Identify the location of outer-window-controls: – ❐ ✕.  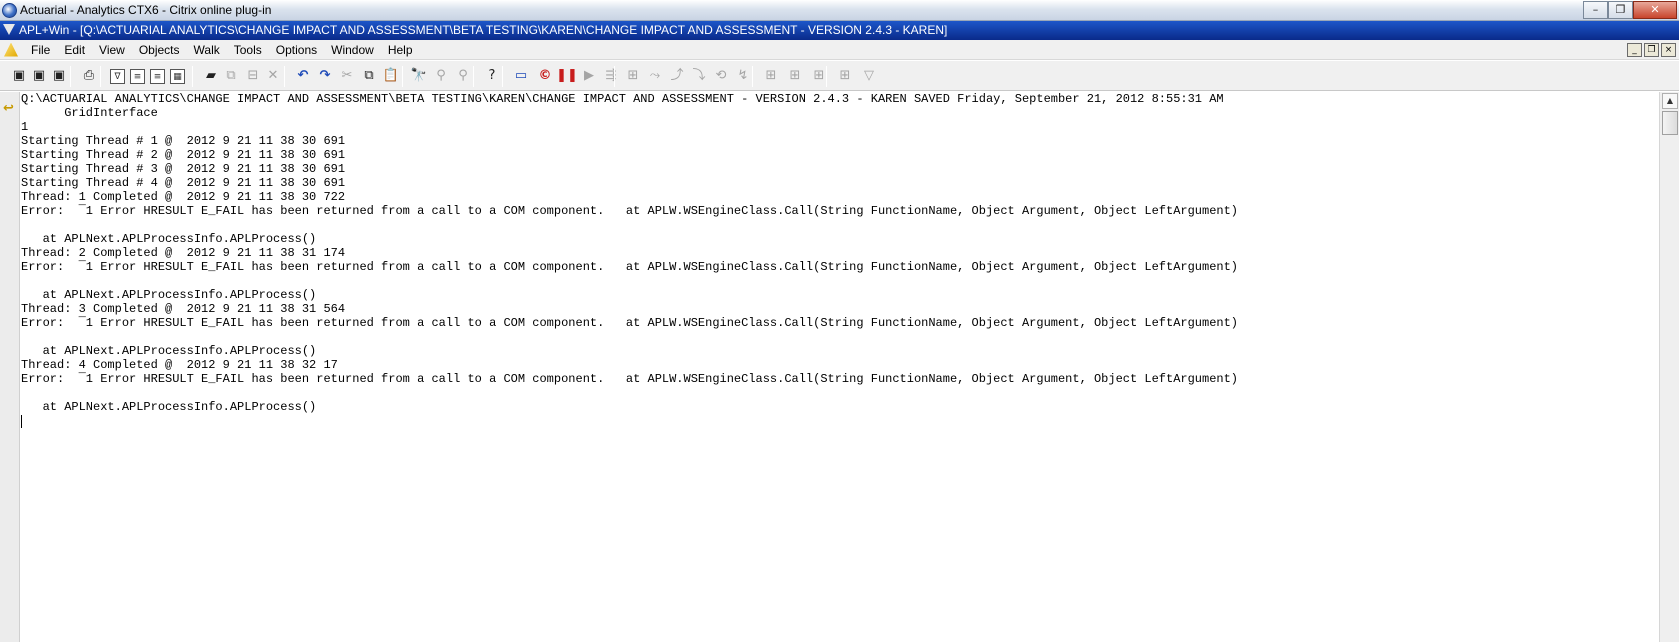
(1630, 10).